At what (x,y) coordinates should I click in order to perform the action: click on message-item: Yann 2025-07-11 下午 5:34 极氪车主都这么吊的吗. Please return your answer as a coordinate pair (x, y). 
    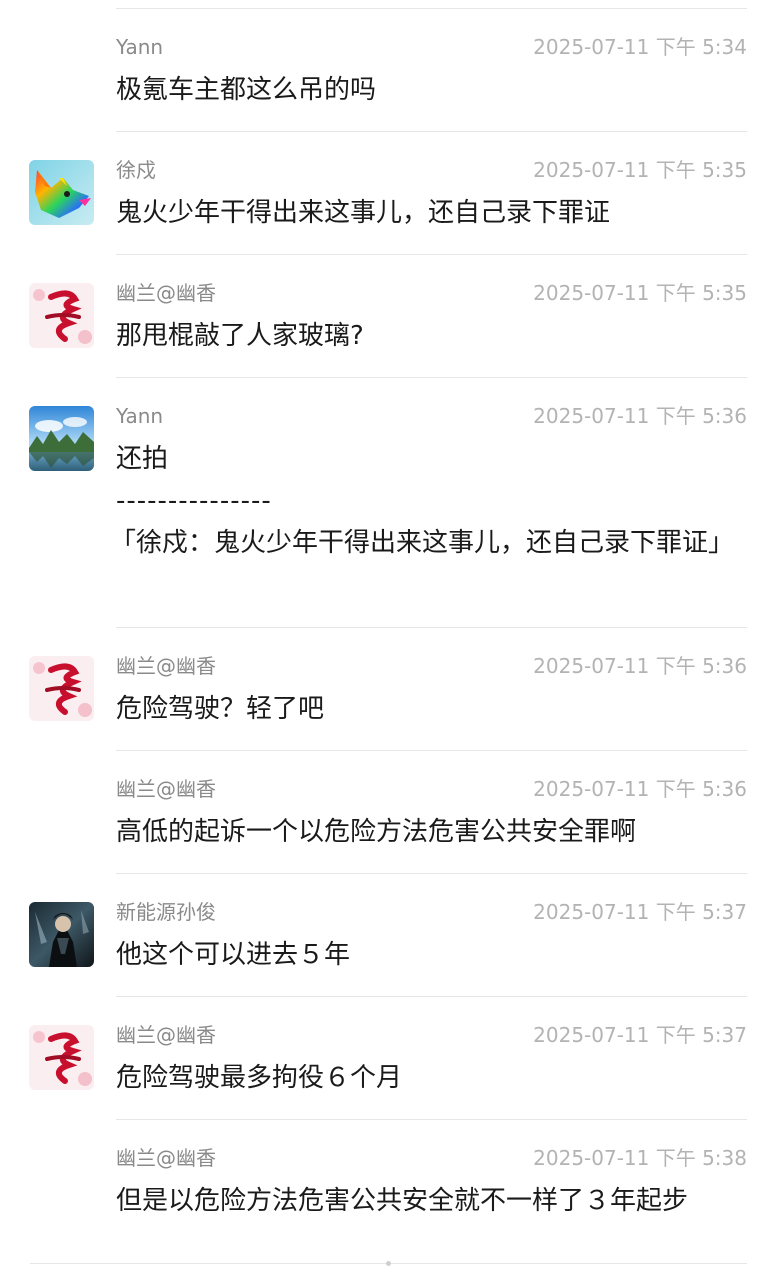
    Looking at the image, I should click on (388, 70).